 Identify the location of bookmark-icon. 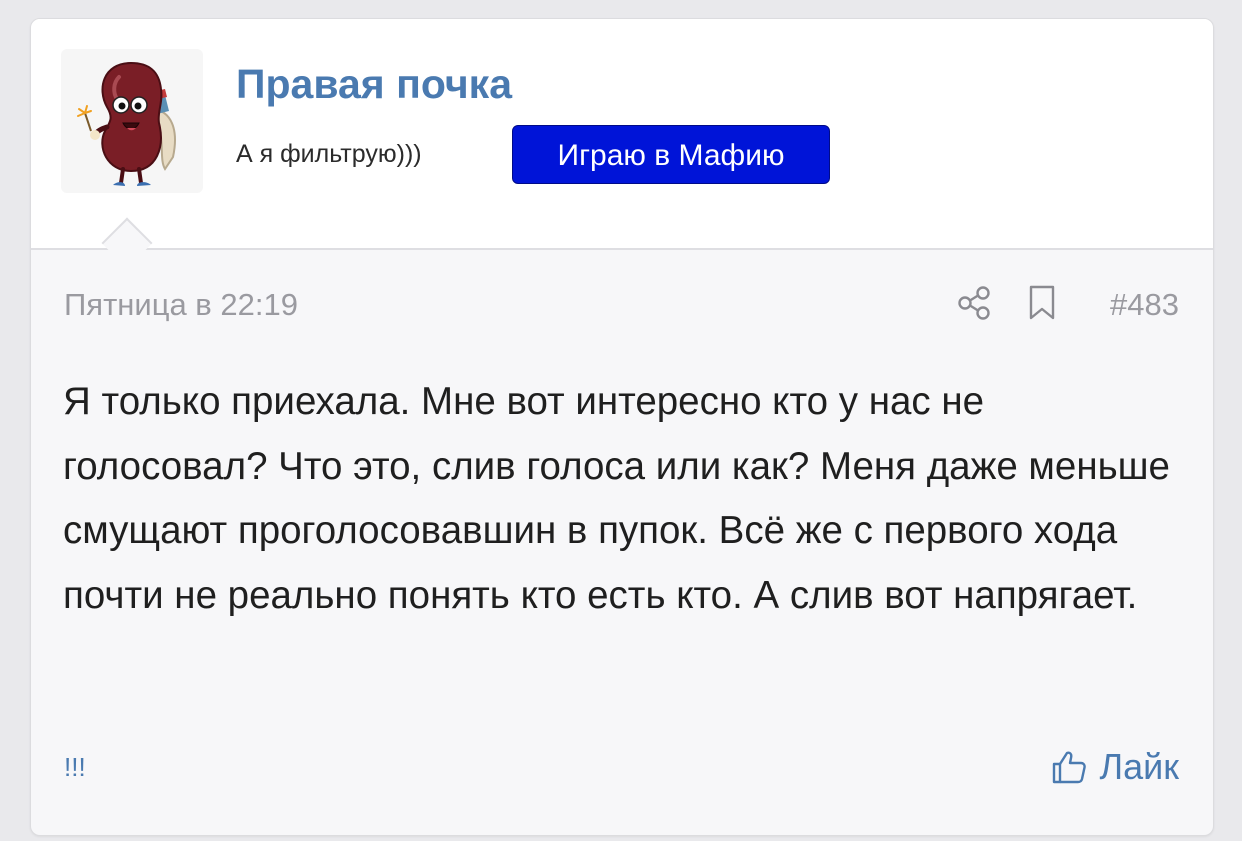
(1042, 303).